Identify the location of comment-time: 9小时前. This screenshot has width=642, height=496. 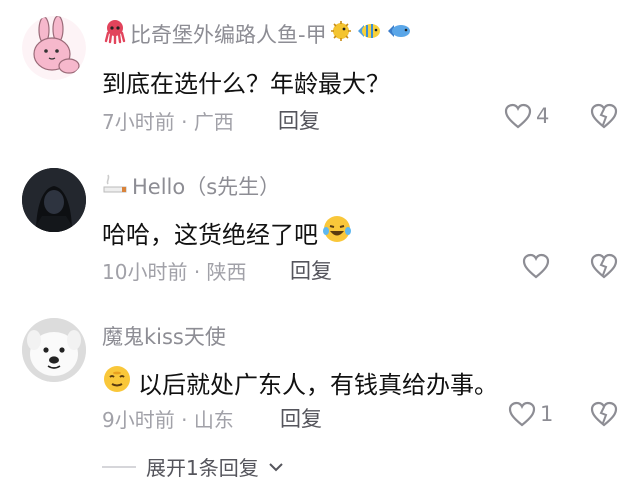
(138, 420).